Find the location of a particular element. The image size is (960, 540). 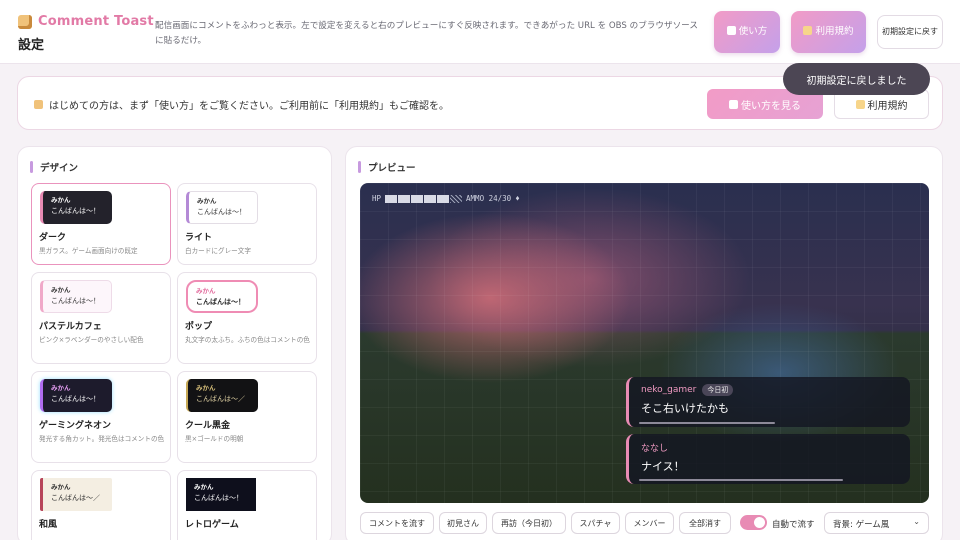

clear-all-button: 全部消す is located at coordinates (705, 523).